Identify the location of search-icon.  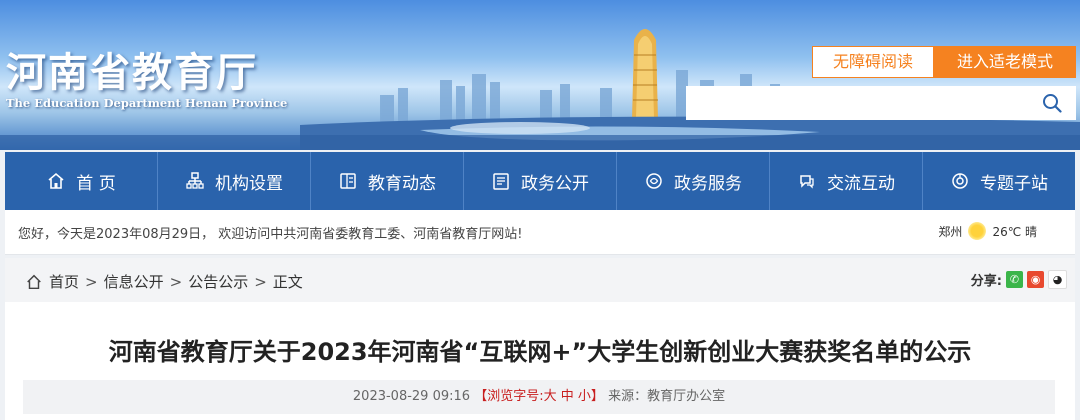
(1052, 103).